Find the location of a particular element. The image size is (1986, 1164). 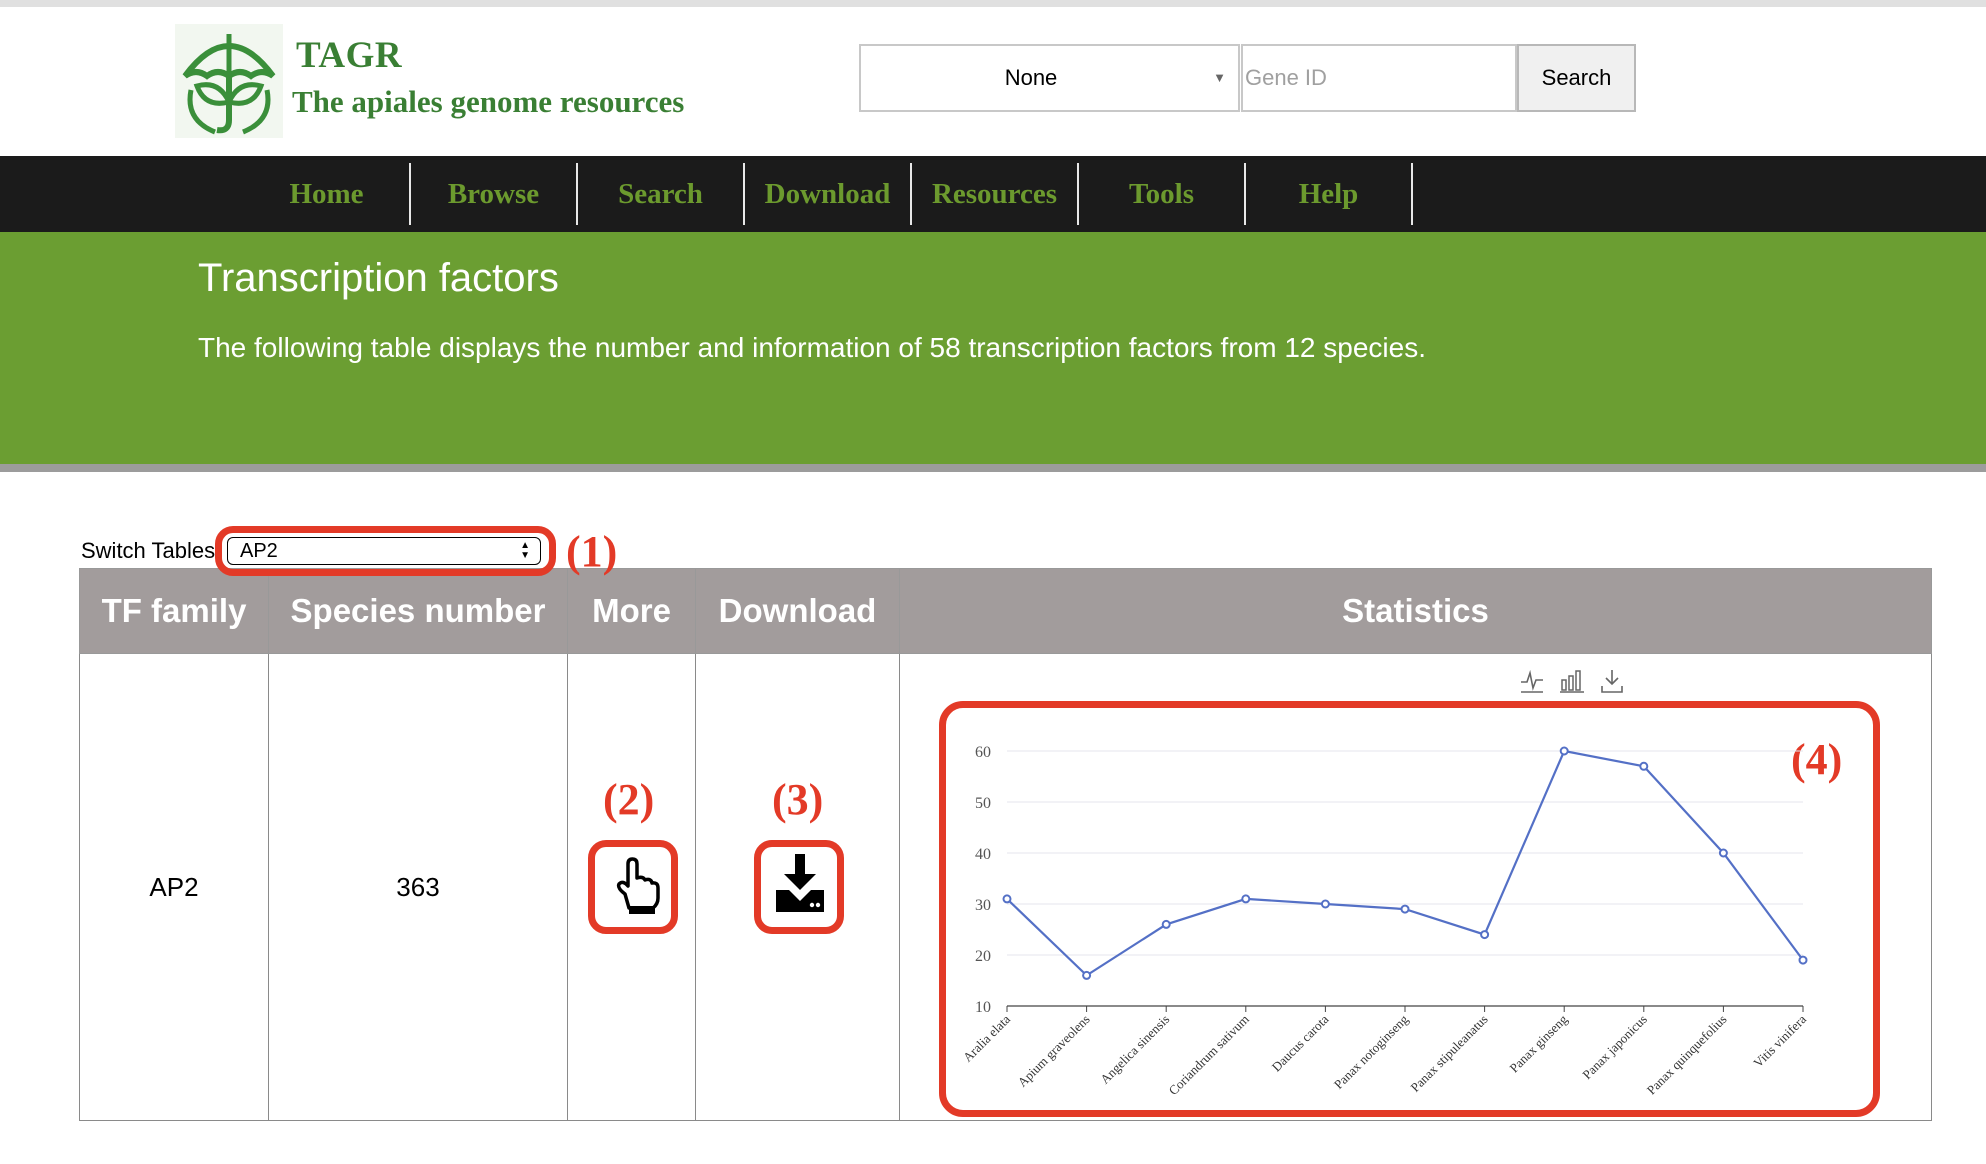

x-tick-label: Coriandrum sativum is located at coordinates (1208, 1055).